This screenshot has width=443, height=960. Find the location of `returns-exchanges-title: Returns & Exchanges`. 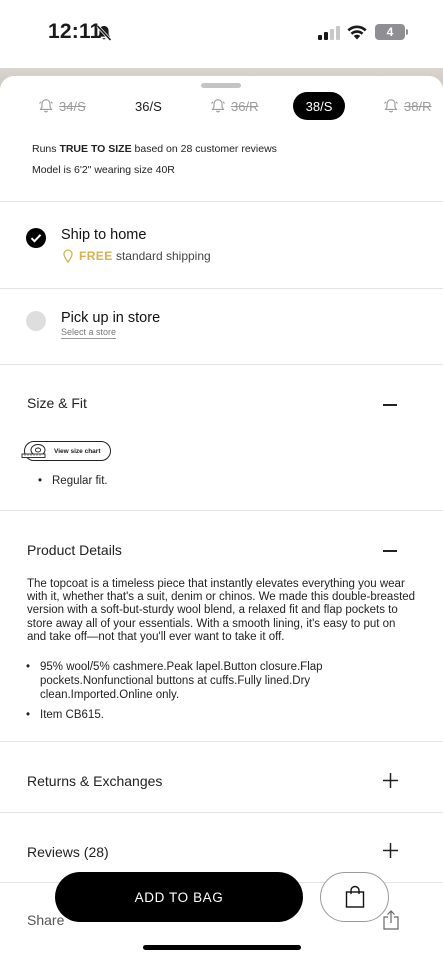

returns-exchanges-title: Returns & Exchanges is located at coordinates (94, 781).